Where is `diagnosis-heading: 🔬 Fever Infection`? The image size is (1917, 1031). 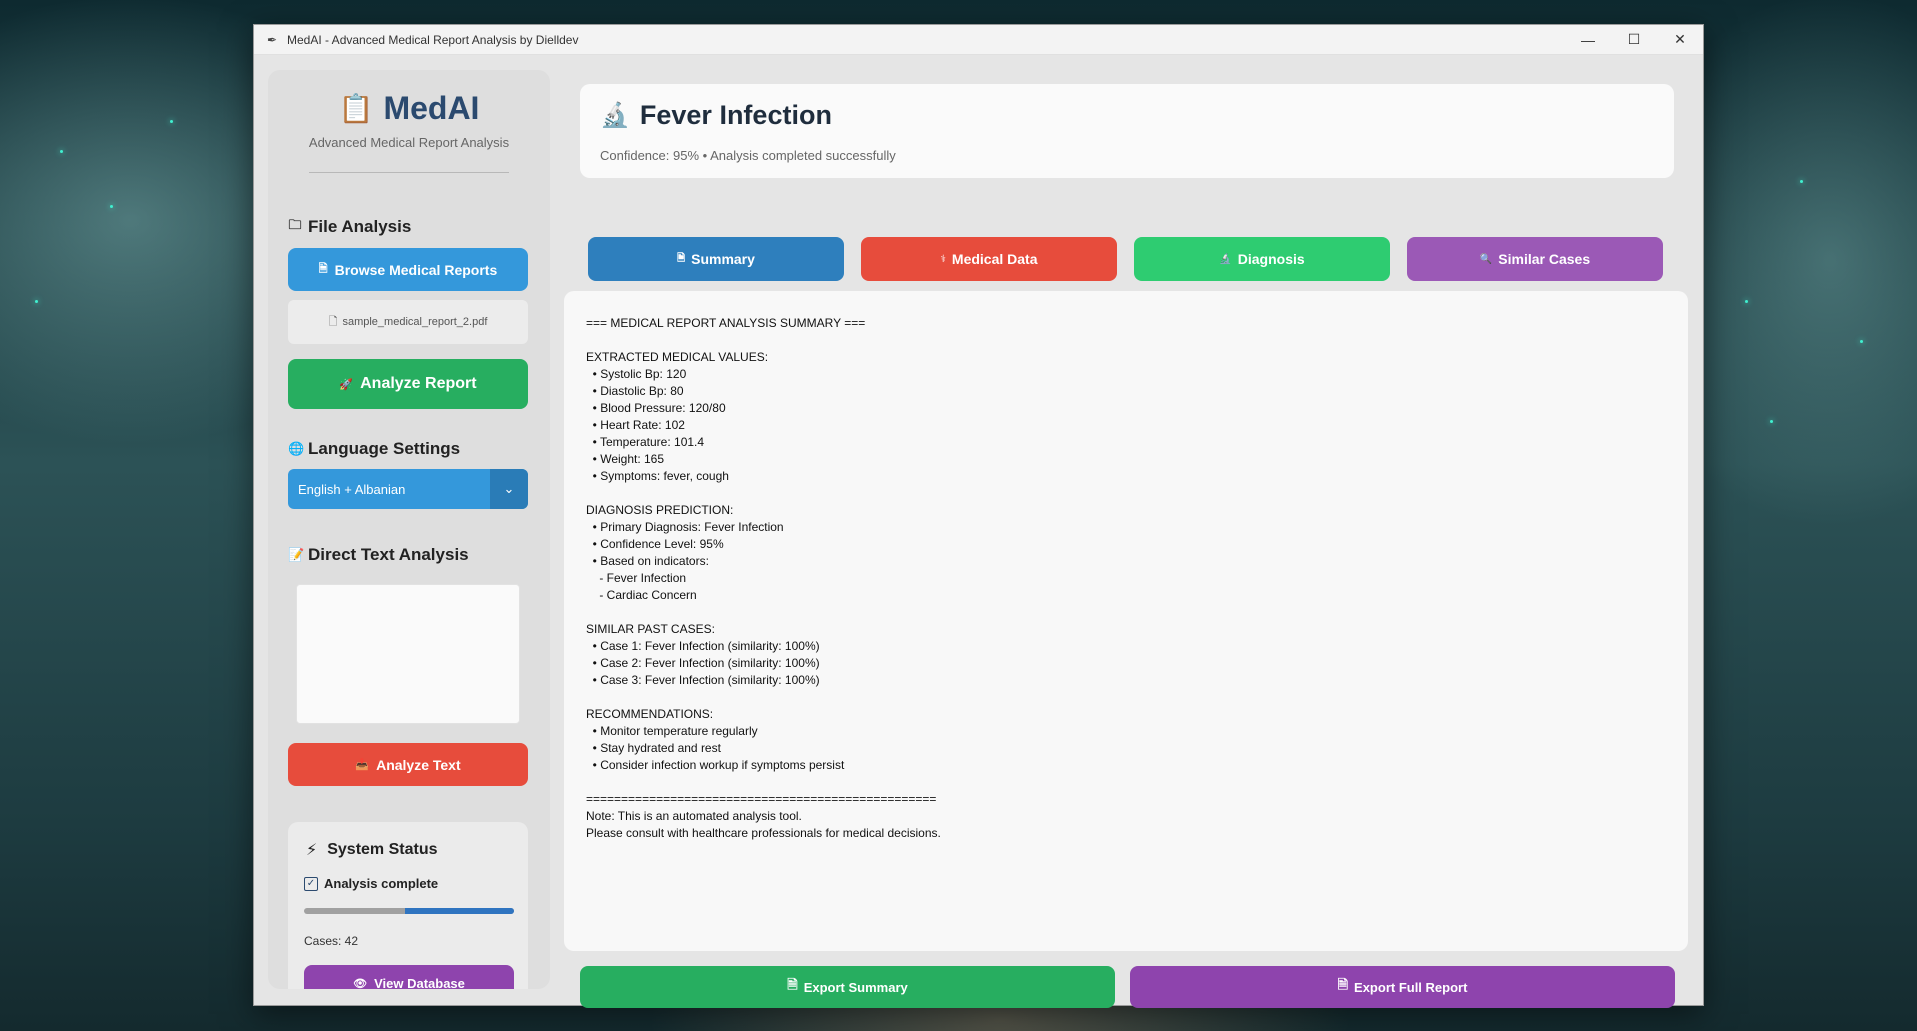
diagnosis-heading: 🔬 Fever Infection is located at coordinates (716, 115).